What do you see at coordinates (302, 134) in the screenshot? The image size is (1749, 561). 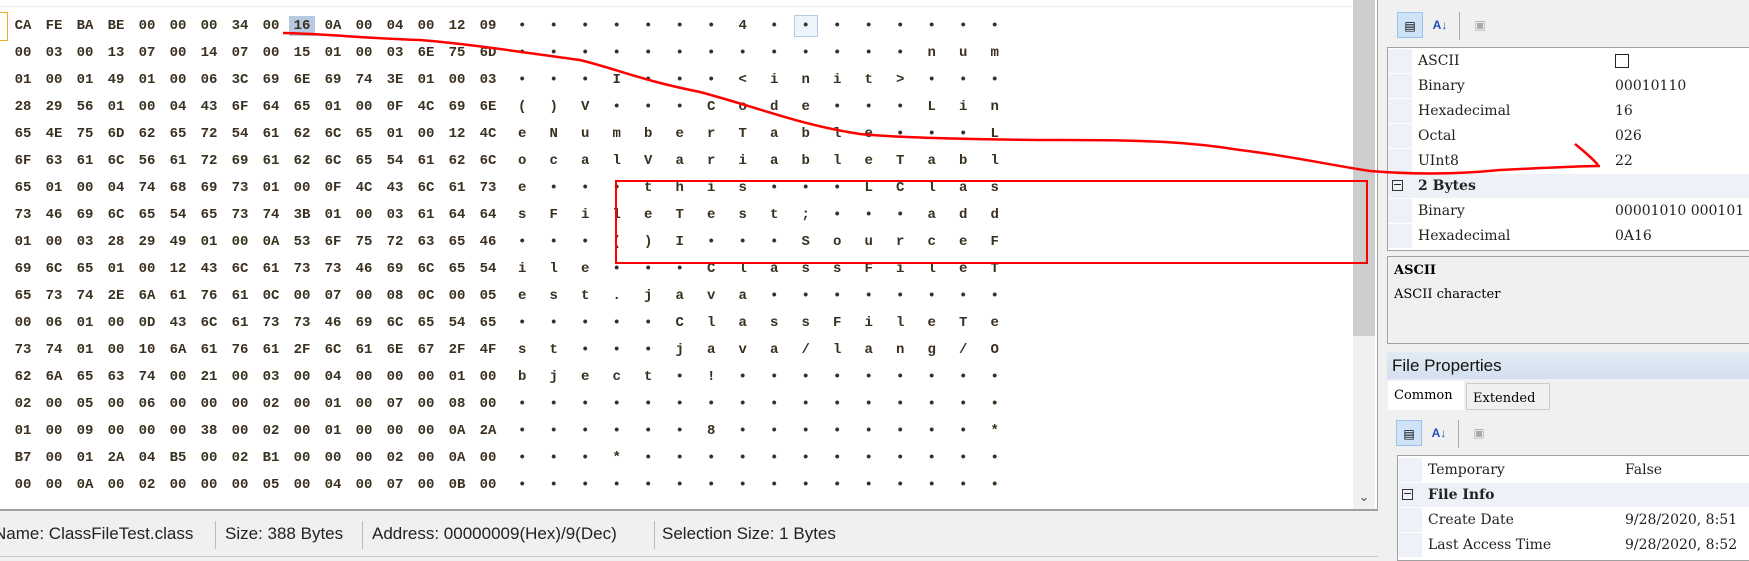 I see `hex-byte-cell: 62` at bounding box center [302, 134].